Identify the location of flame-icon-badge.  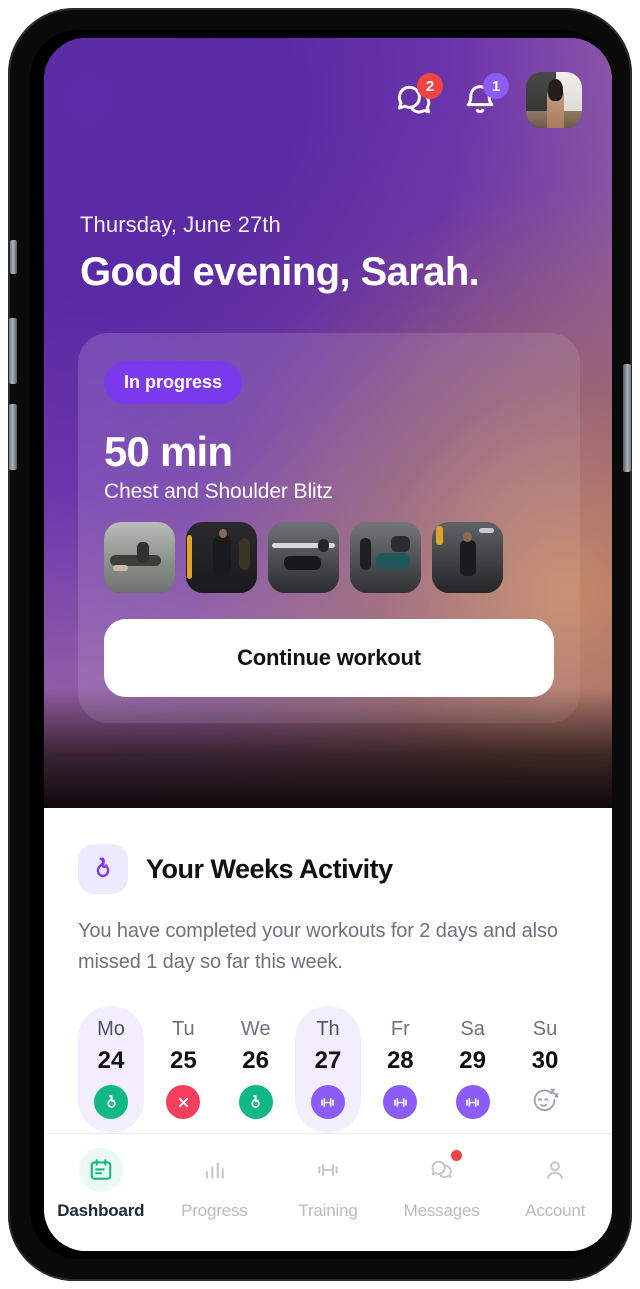
(103, 869).